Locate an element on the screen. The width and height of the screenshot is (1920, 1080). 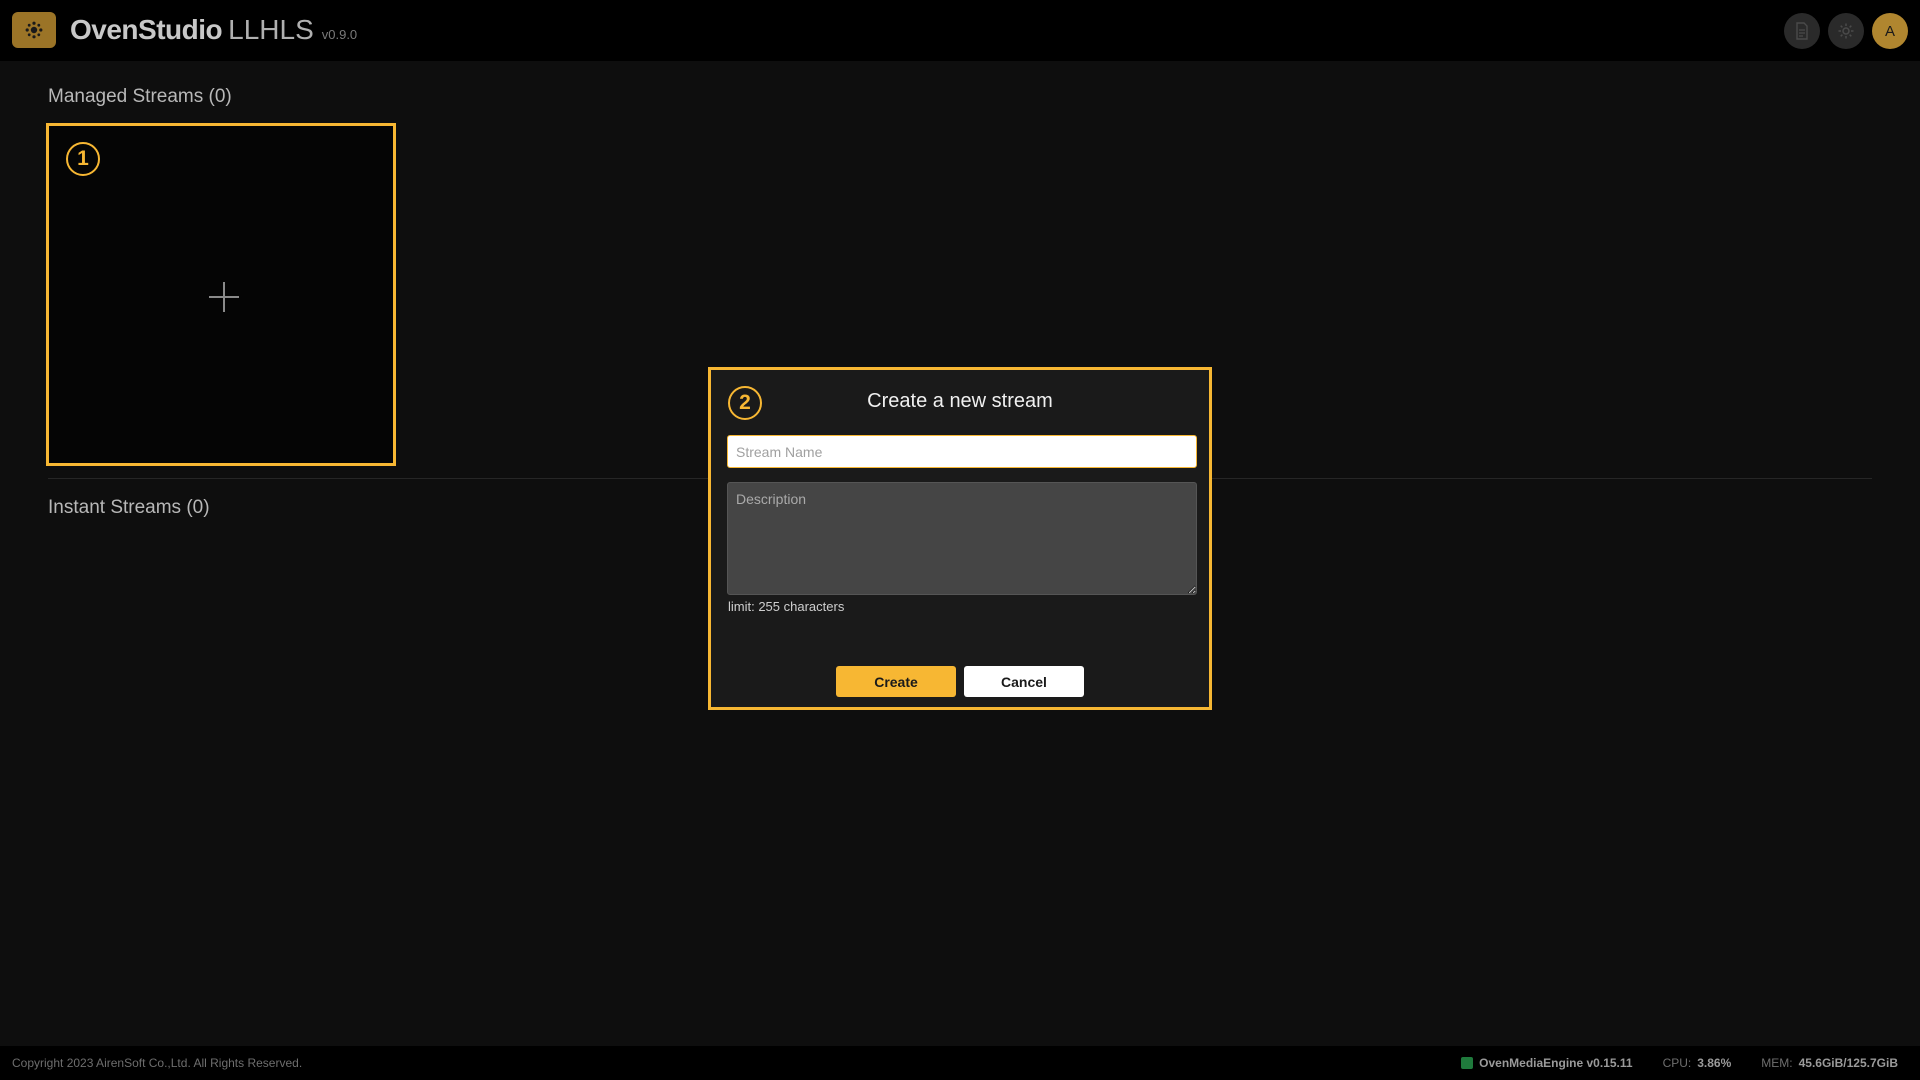
mem-value: 45.6GiB/125.7GiB is located at coordinates (1848, 1063).